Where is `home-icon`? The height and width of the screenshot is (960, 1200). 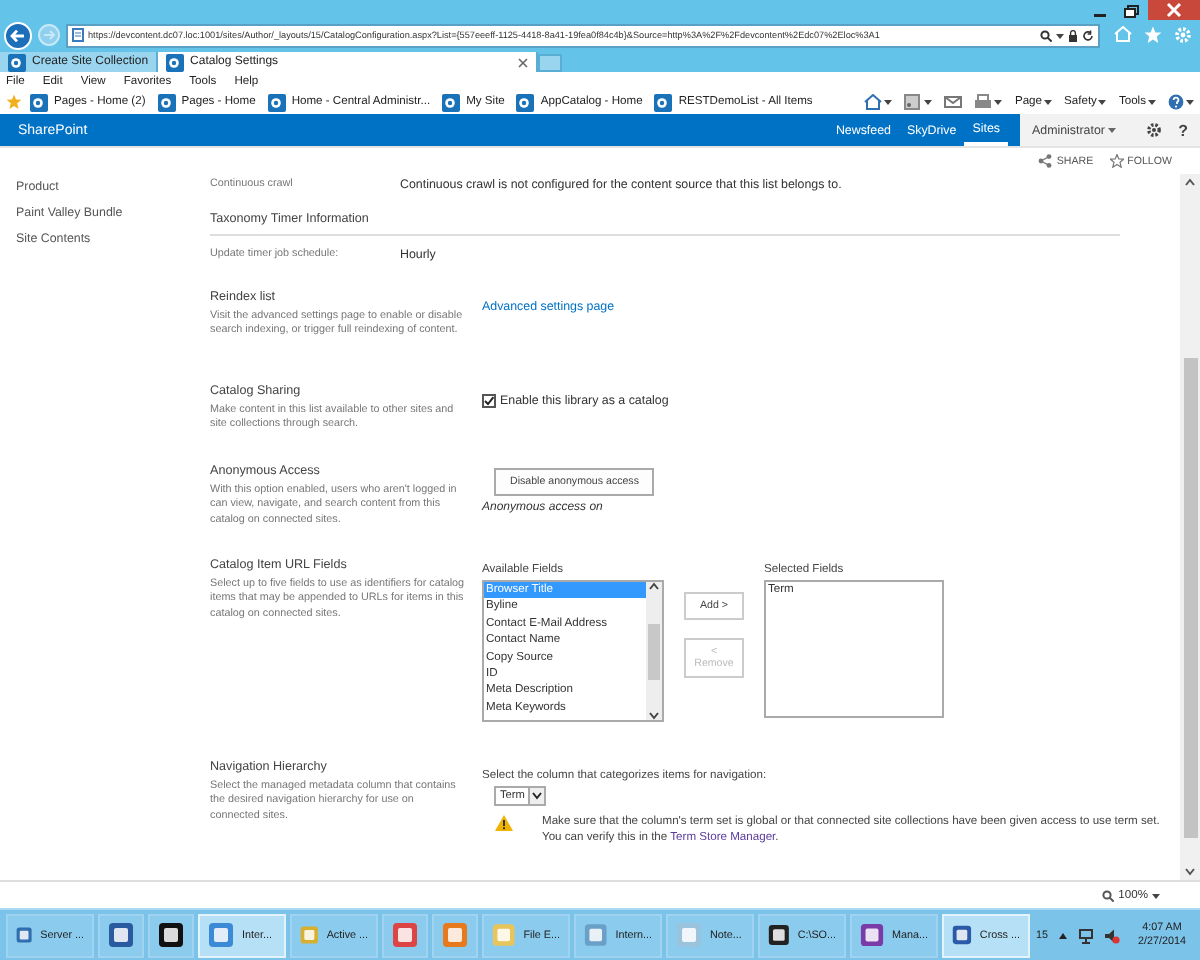 home-icon is located at coordinates (873, 102).